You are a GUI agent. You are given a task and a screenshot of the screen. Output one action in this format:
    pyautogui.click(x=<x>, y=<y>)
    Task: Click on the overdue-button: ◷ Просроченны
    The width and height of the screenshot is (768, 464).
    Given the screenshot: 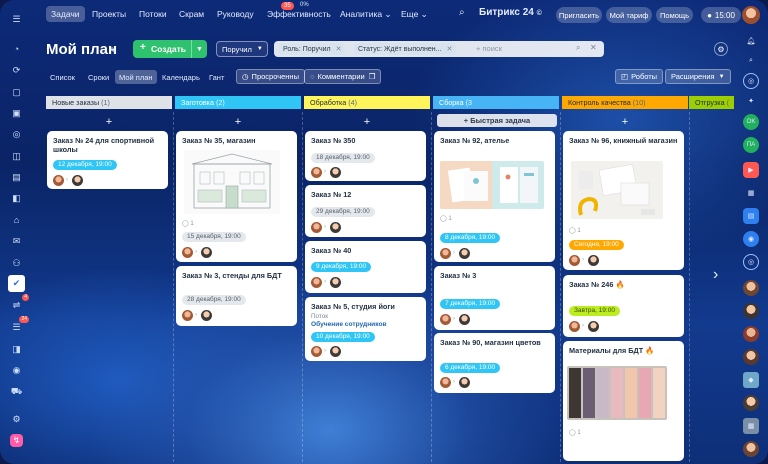 What is the action you would take?
    pyautogui.click(x=270, y=76)
    